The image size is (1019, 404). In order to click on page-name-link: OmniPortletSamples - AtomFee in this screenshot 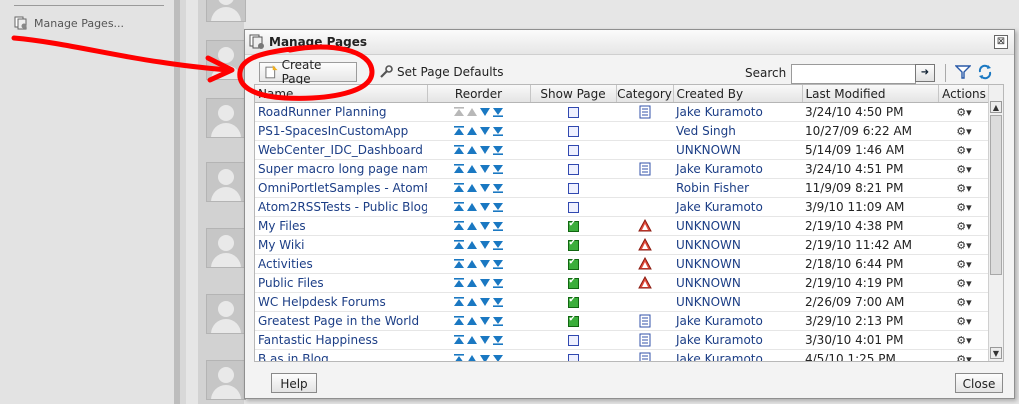, I will do `click(341, 188)`.